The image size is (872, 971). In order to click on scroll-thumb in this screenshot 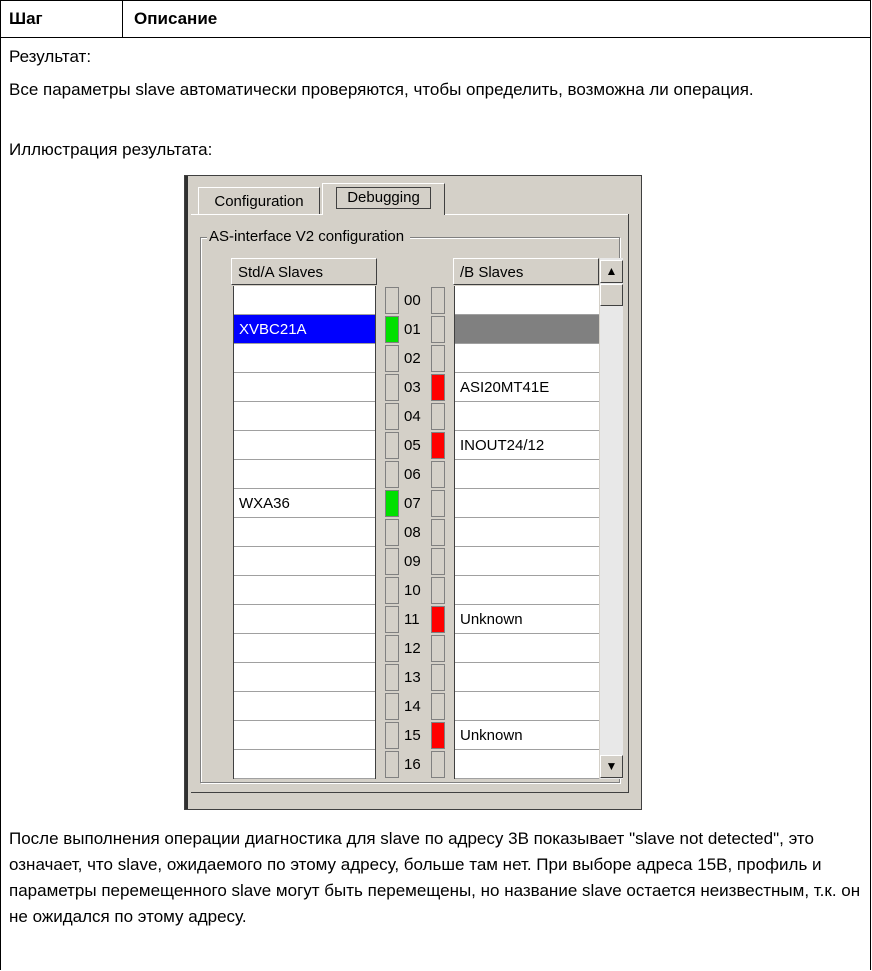, I will do `click(611, 295)`.